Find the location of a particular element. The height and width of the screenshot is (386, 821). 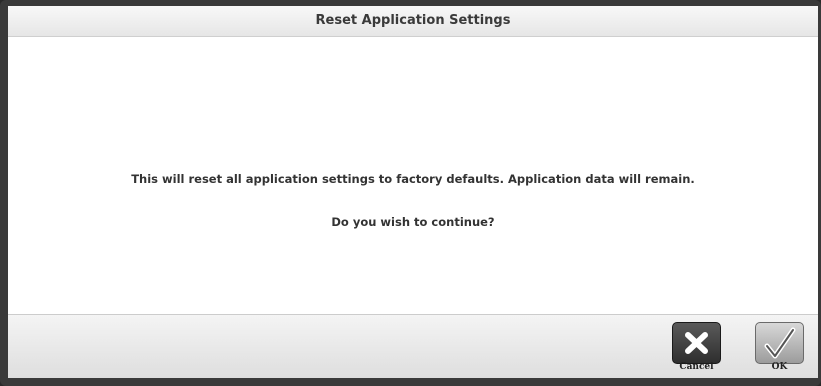

dialog-question: Do you wish to continue? is located at coordinates (413, 222).